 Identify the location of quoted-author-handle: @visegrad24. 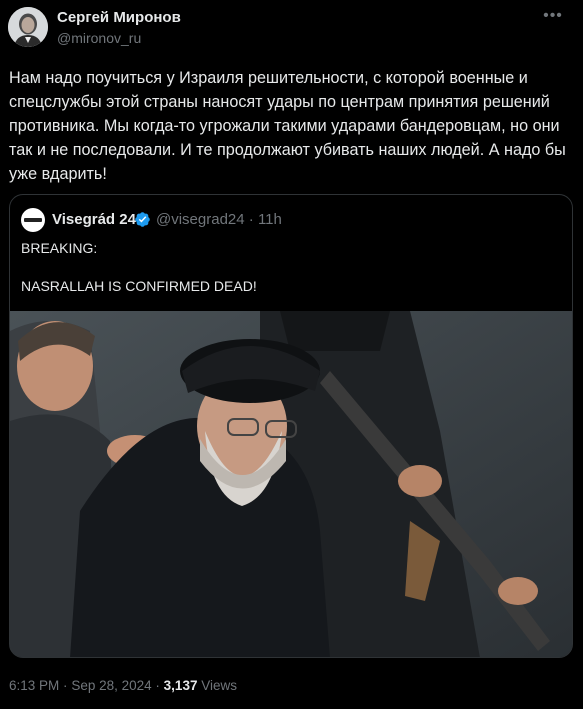
(200, 219).